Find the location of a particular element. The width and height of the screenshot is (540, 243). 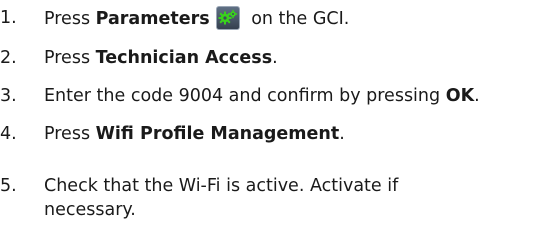

step-number: 4. is located at coordinates (8, 134).